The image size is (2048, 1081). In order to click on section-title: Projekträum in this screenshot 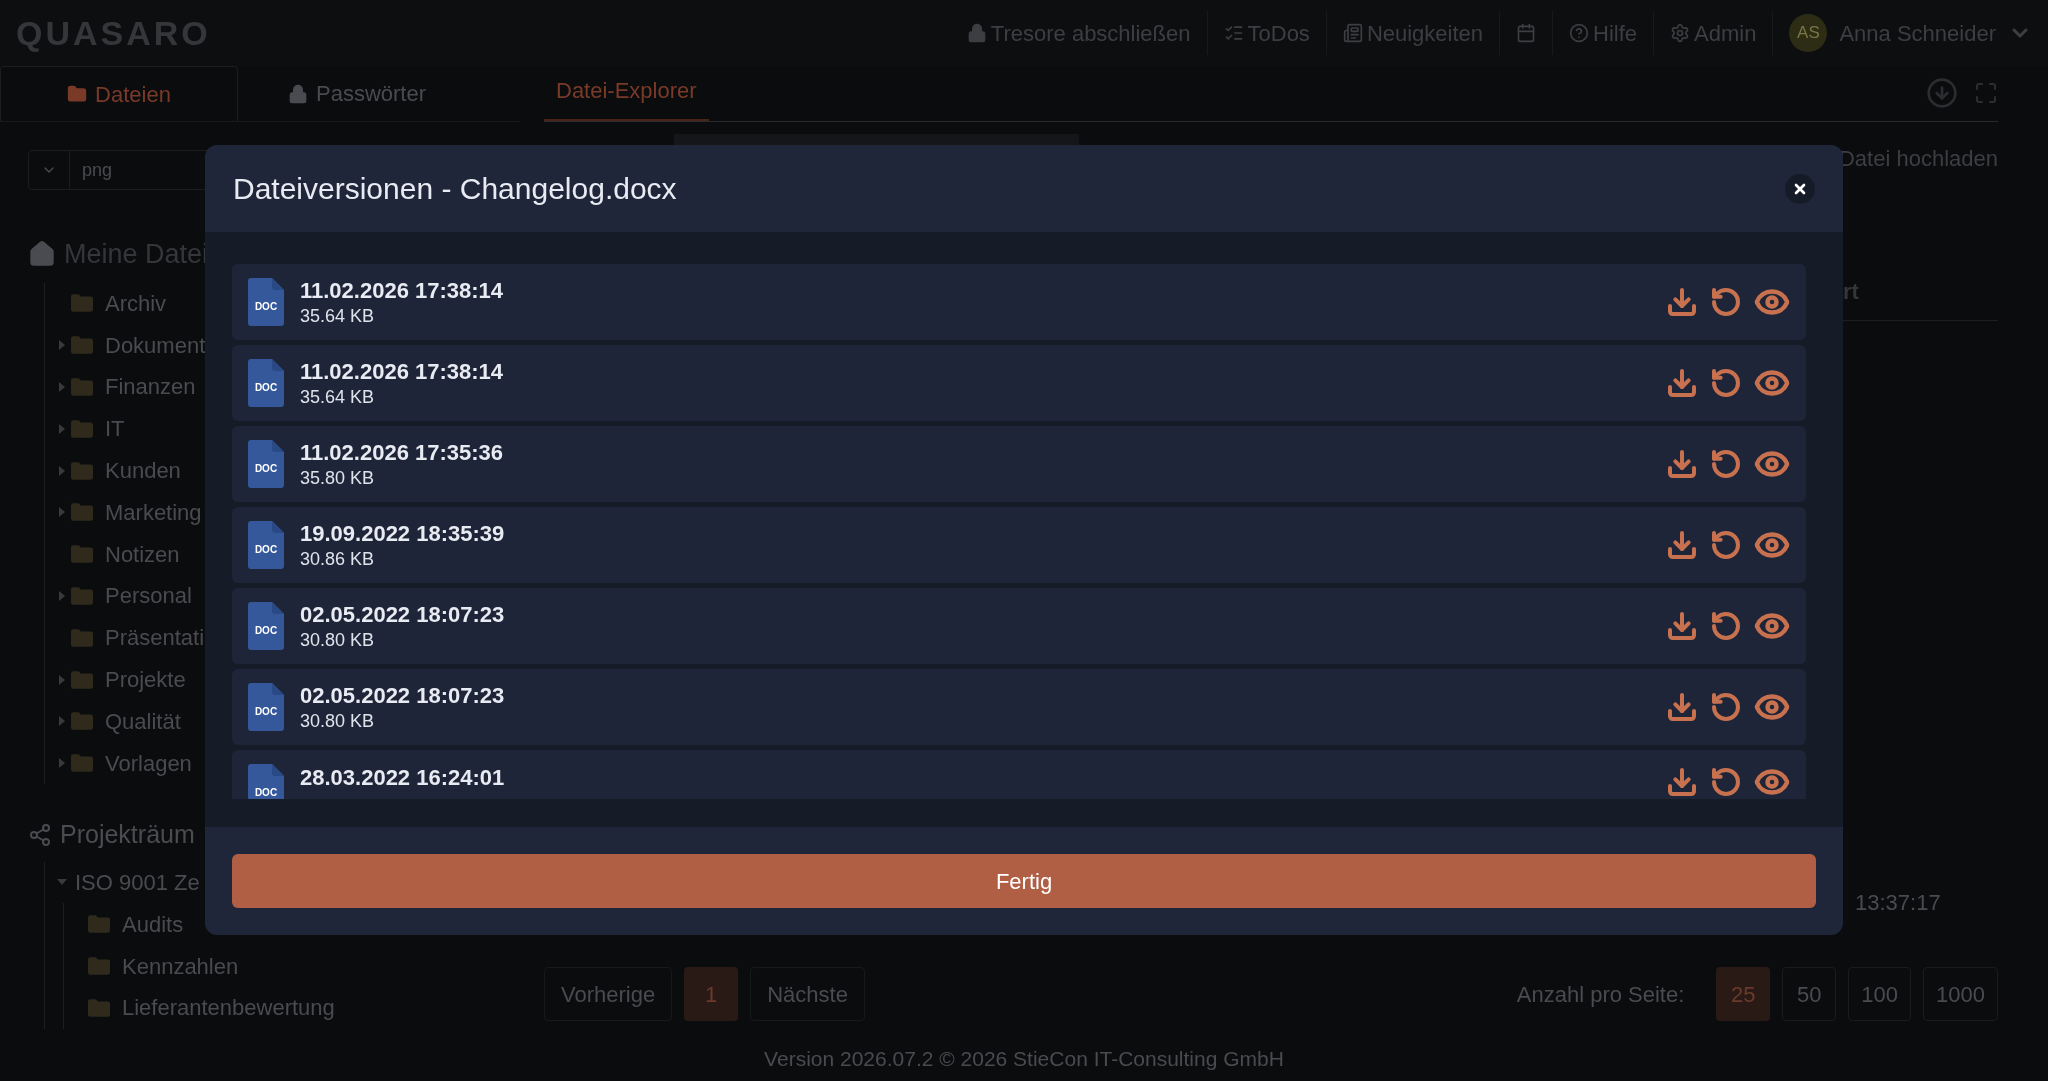, I will do `click(127, 835)`.